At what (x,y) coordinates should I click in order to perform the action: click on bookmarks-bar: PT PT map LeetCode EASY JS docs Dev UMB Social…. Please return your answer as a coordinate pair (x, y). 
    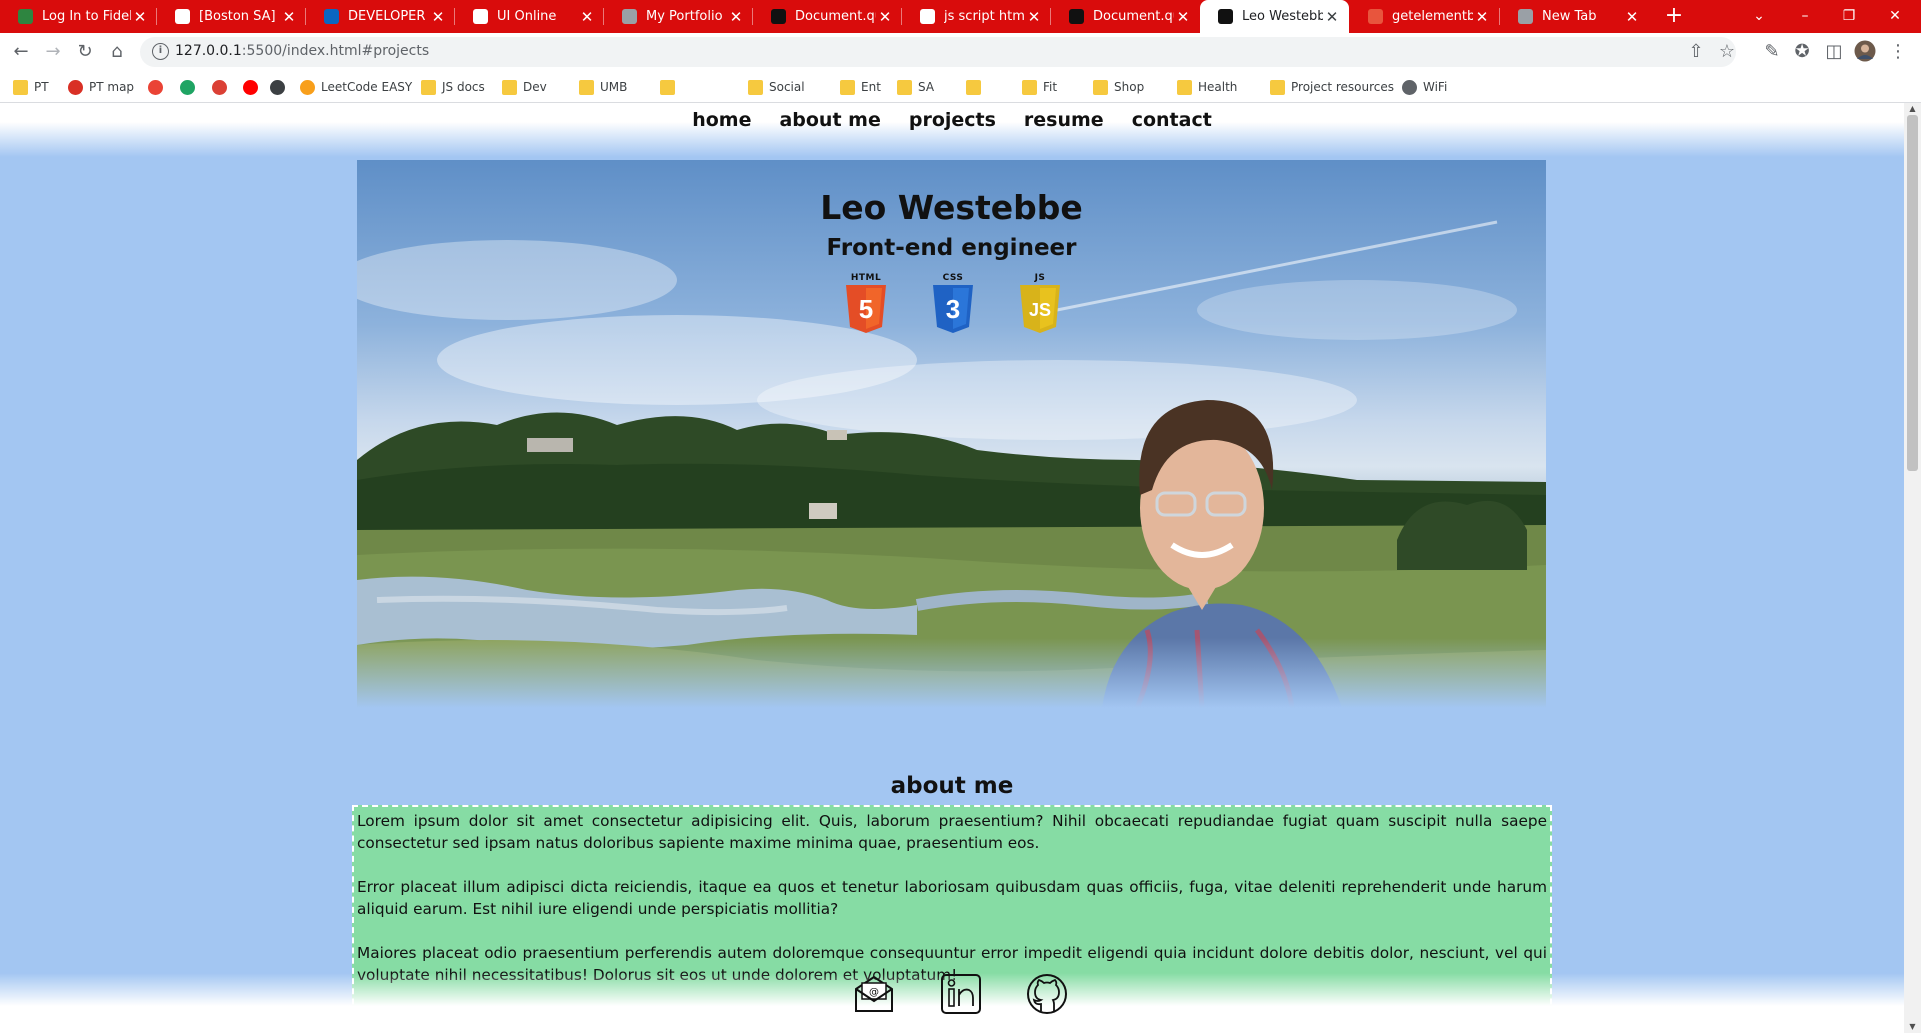
    Looking at the image, I should click on (960, 87).